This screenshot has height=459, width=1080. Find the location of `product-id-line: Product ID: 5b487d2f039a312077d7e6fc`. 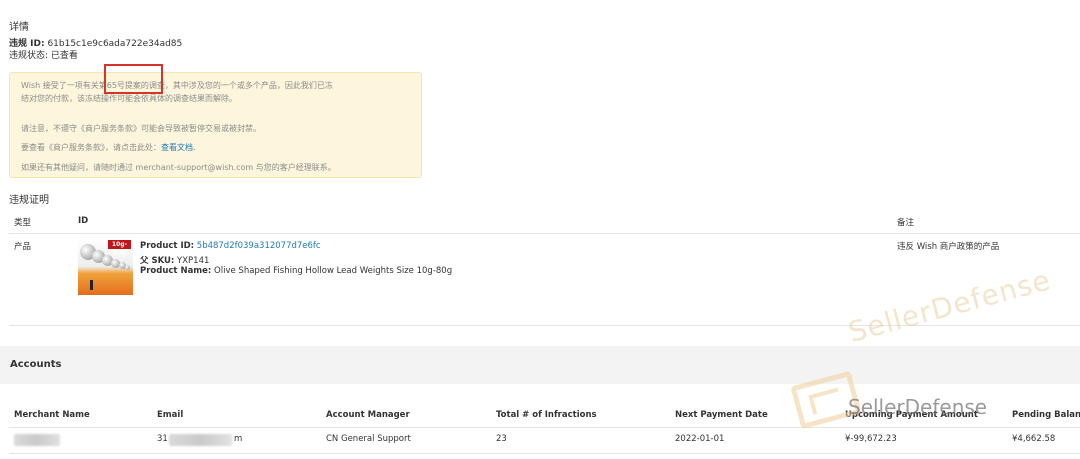

product-id-line: Product ID: 5b487d2f039a312077d7e6fc is located at coordinates (230, 246).